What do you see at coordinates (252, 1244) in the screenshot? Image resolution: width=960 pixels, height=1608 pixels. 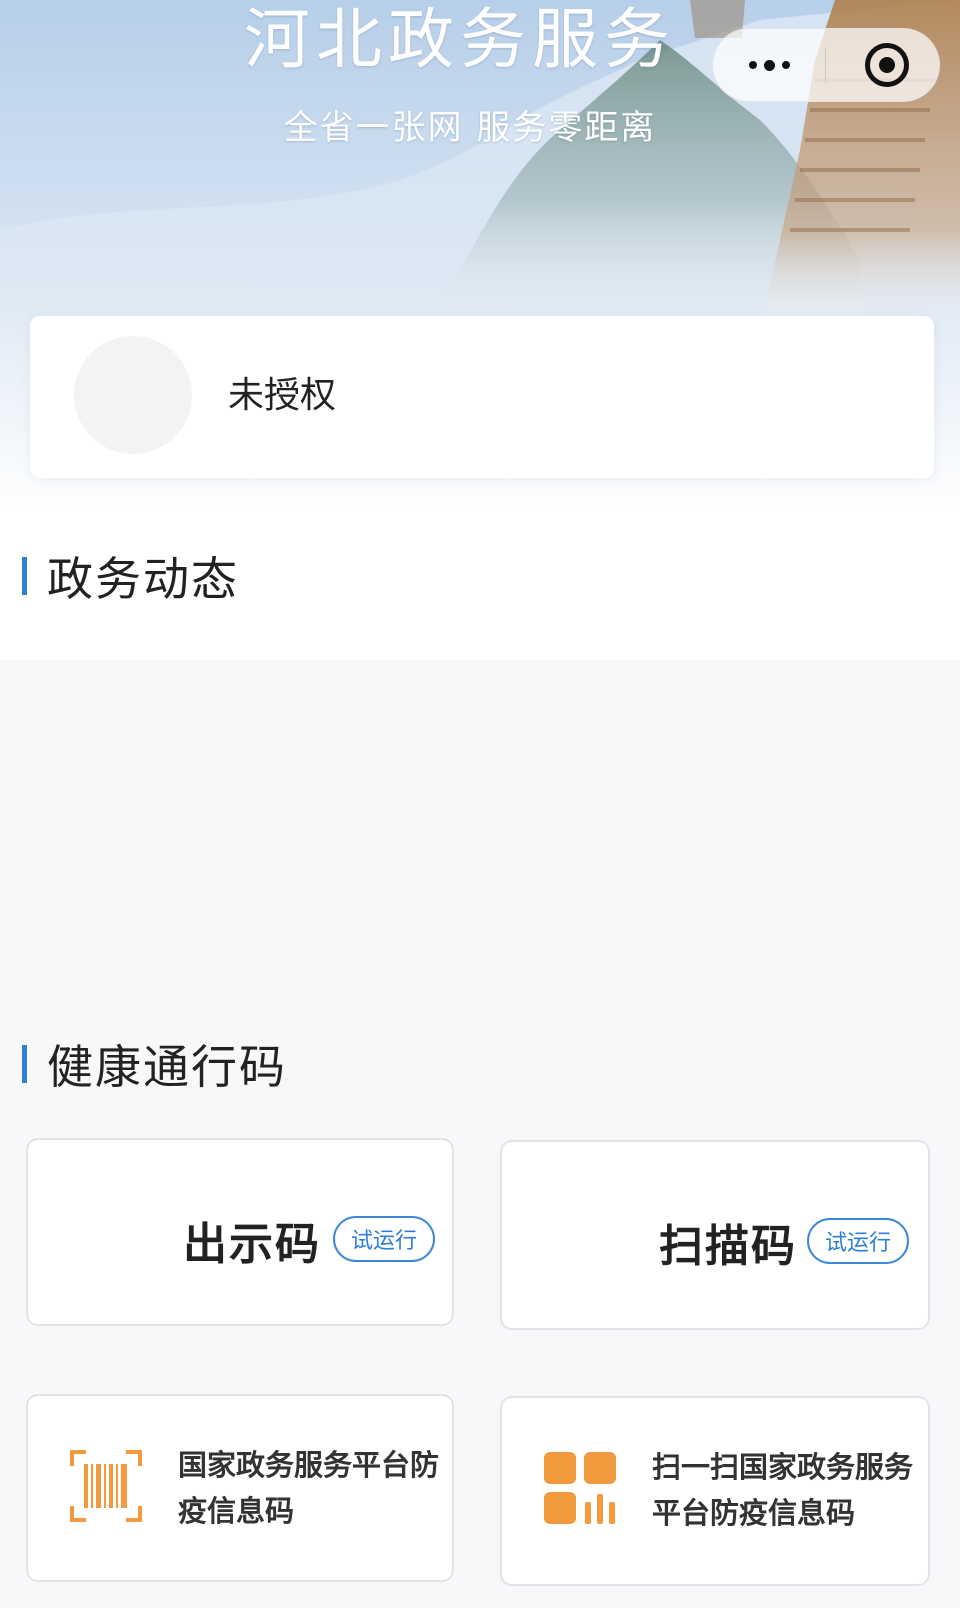 I see `show-code-label: 出示码` at bounding box center [252, 1244].